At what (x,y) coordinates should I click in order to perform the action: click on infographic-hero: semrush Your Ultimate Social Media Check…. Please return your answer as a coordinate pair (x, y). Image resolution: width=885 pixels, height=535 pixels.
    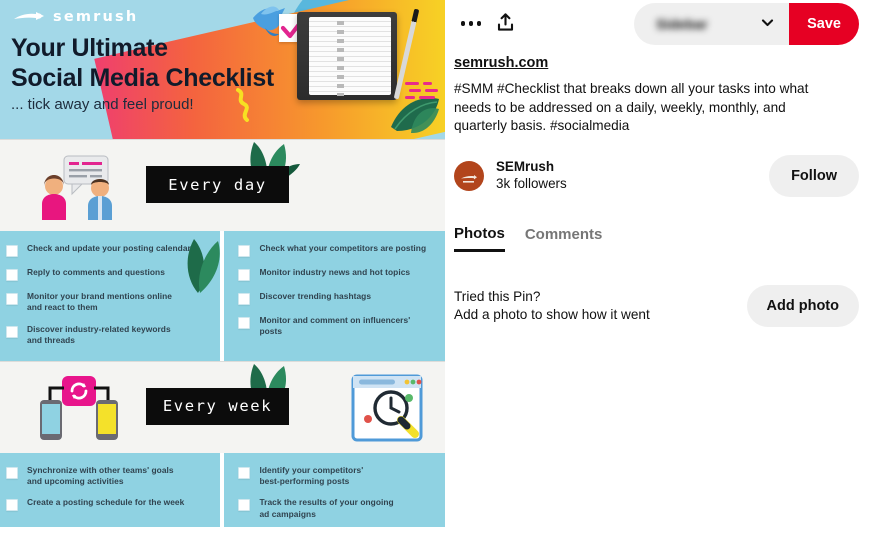
    Looking at the image, I should click on (222, 69).